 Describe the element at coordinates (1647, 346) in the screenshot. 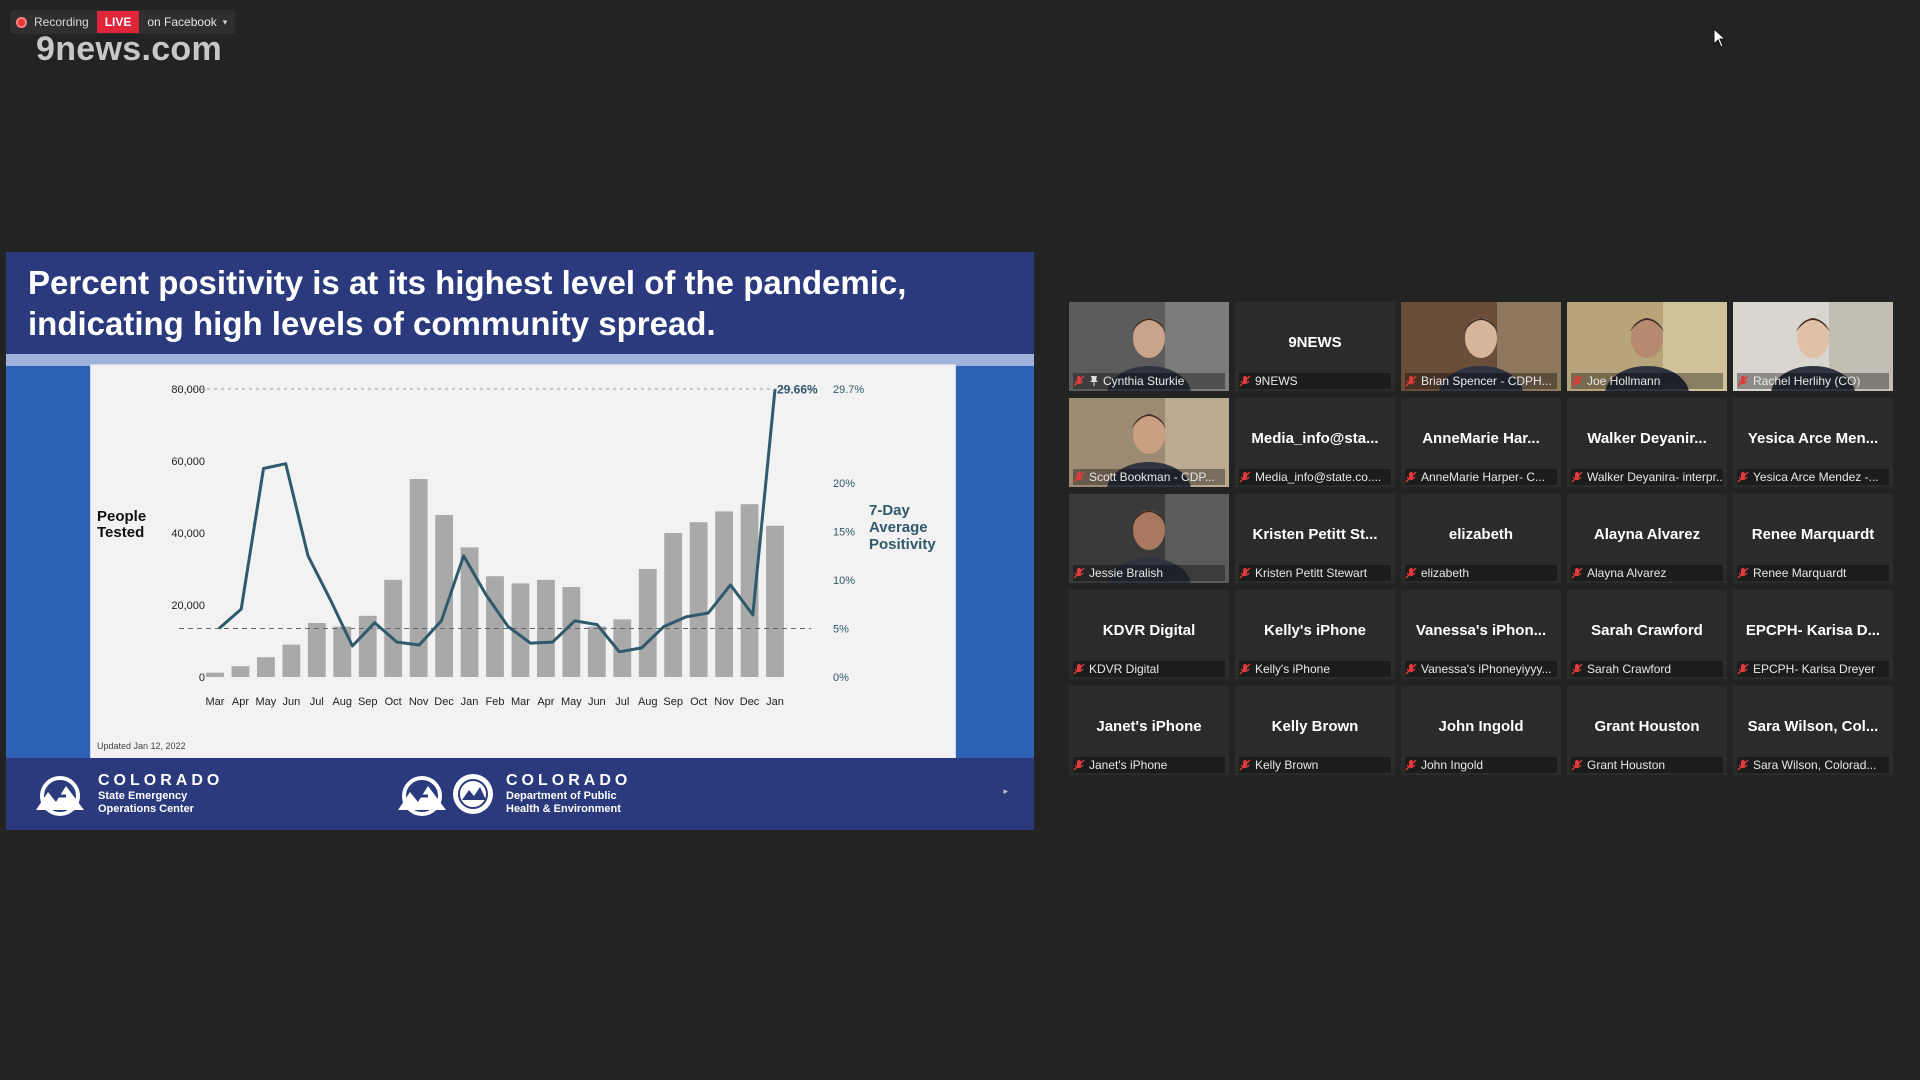

I see `participant-tile: Joe Hollmann` at that location.